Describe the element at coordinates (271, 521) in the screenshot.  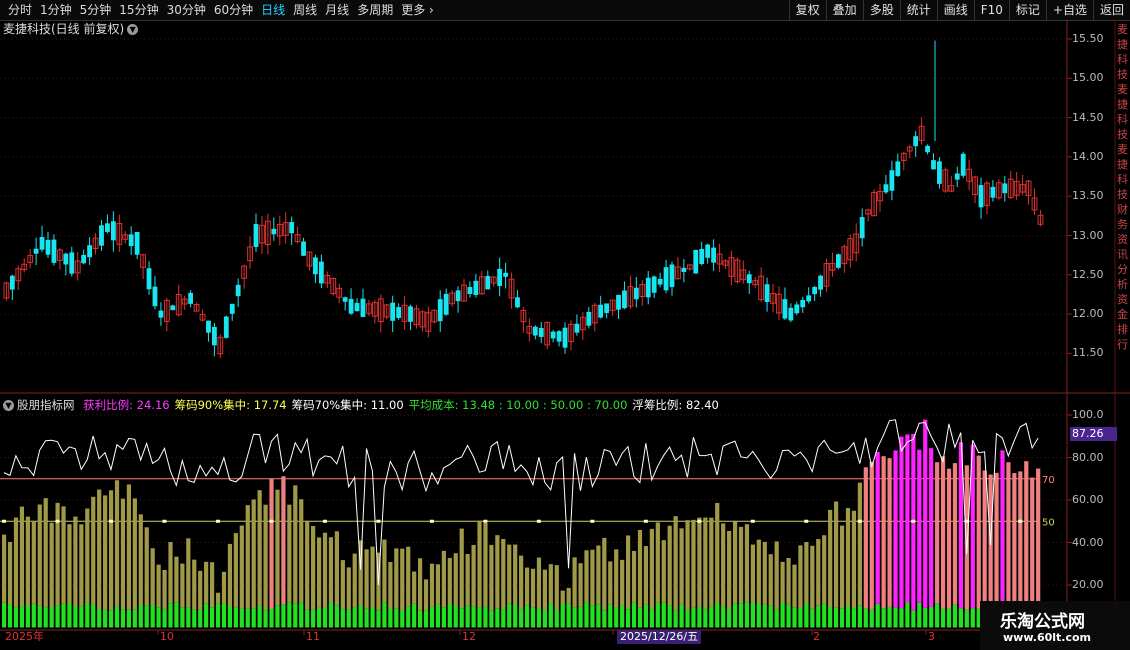
I see `marker-dot` at that location.